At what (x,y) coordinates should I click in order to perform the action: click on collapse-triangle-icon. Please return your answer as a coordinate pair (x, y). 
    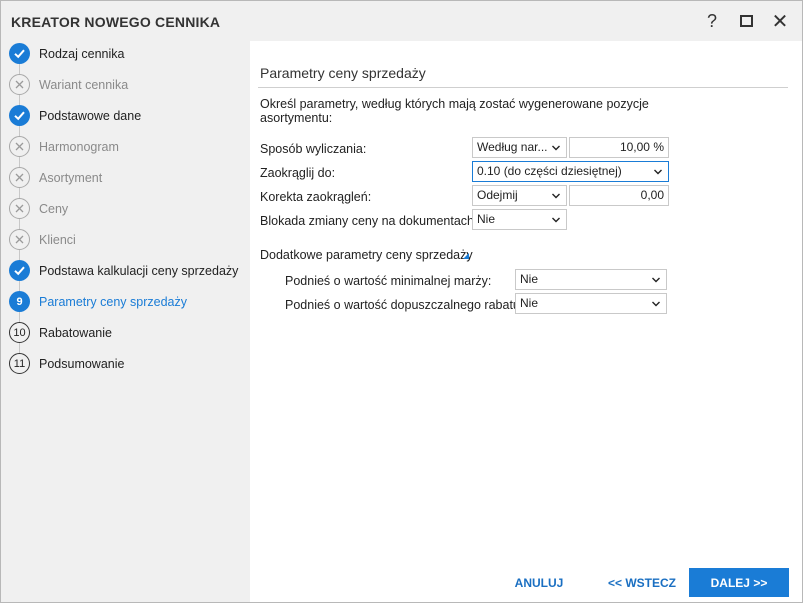
    Looking at the image, I should click on (466, 256).